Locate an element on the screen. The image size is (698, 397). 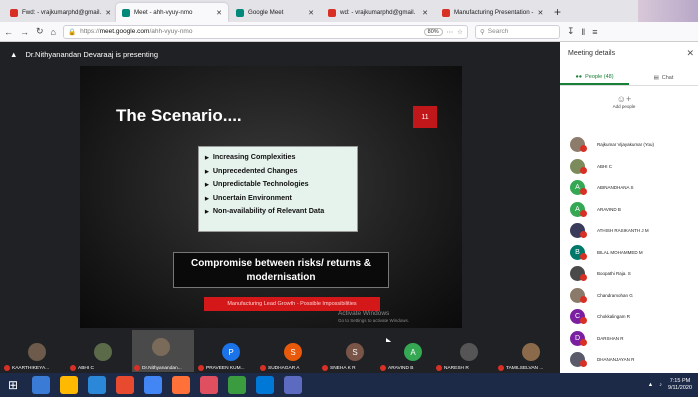
clock-time: 7:15 PM is located at coordinates (680, 381).